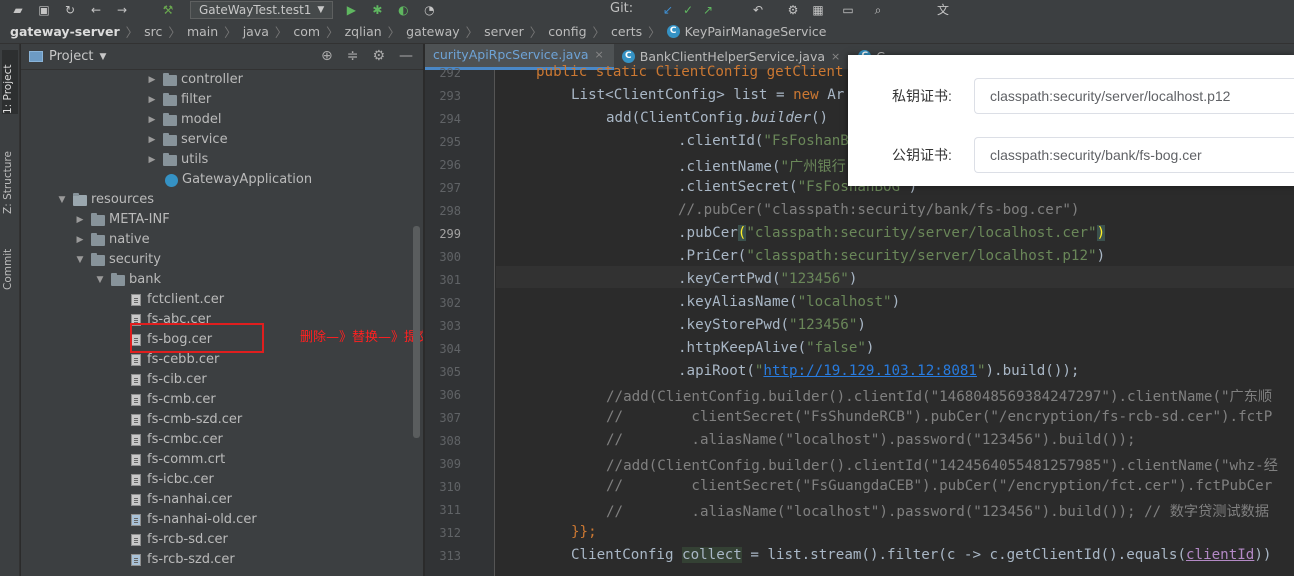  I want to click on breadcrumb-item: java, so click(256, 31).